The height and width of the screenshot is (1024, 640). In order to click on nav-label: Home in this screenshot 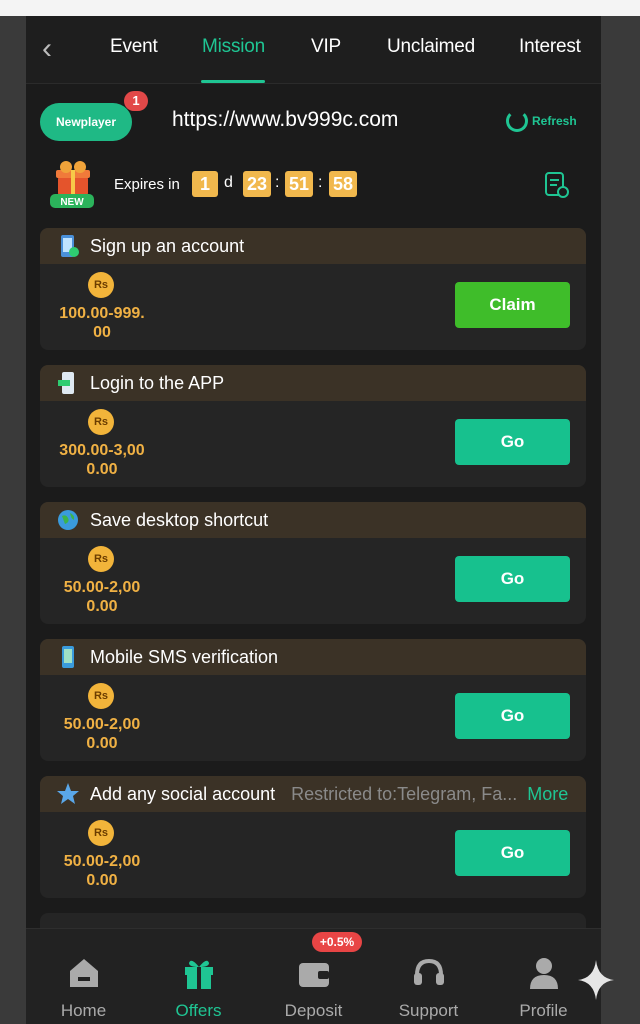, I will do `click(83, 1010)`.